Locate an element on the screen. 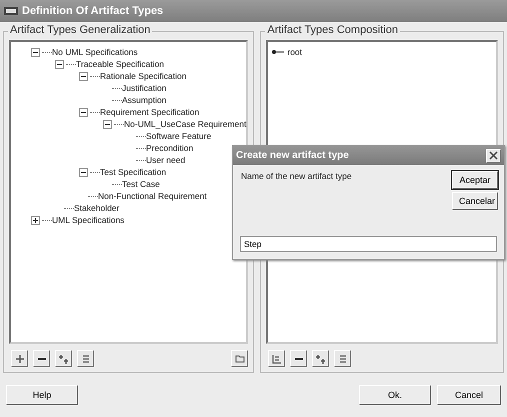 This screenshot has height=417, width=507. panel-title: Artifact Types Generalization is located at coordinates (80, 30).